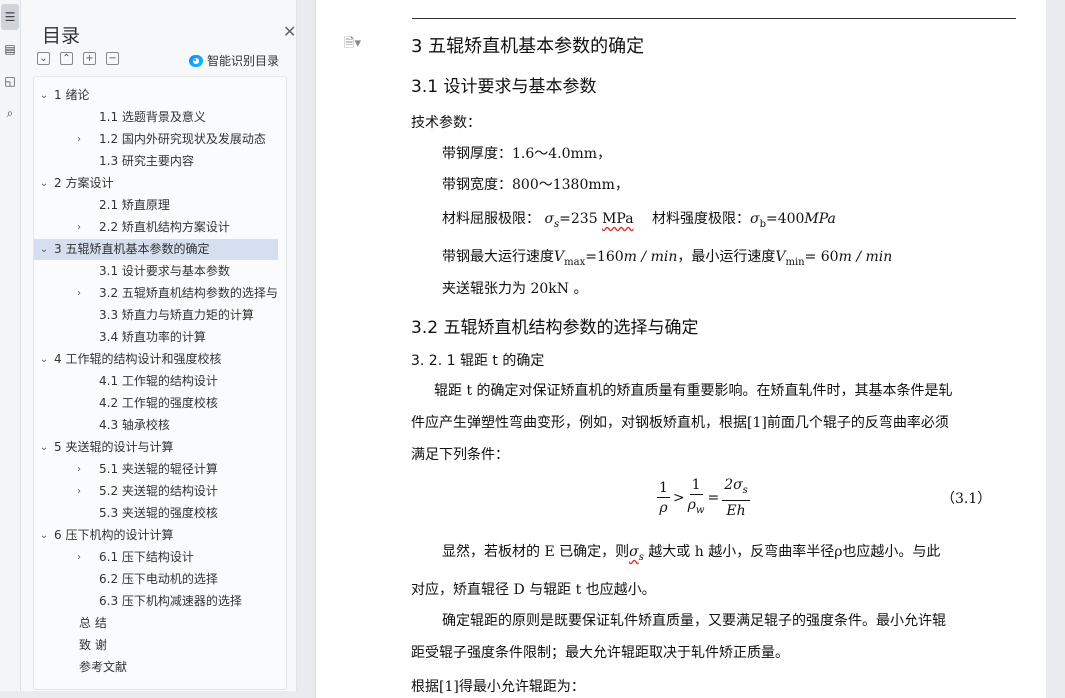 The height and width of the screenshot is (698, 1065). What do you see at coordinates (112, 58) in the screenshot?
I see `remove-icon: −` at bounding box center [112, 58].